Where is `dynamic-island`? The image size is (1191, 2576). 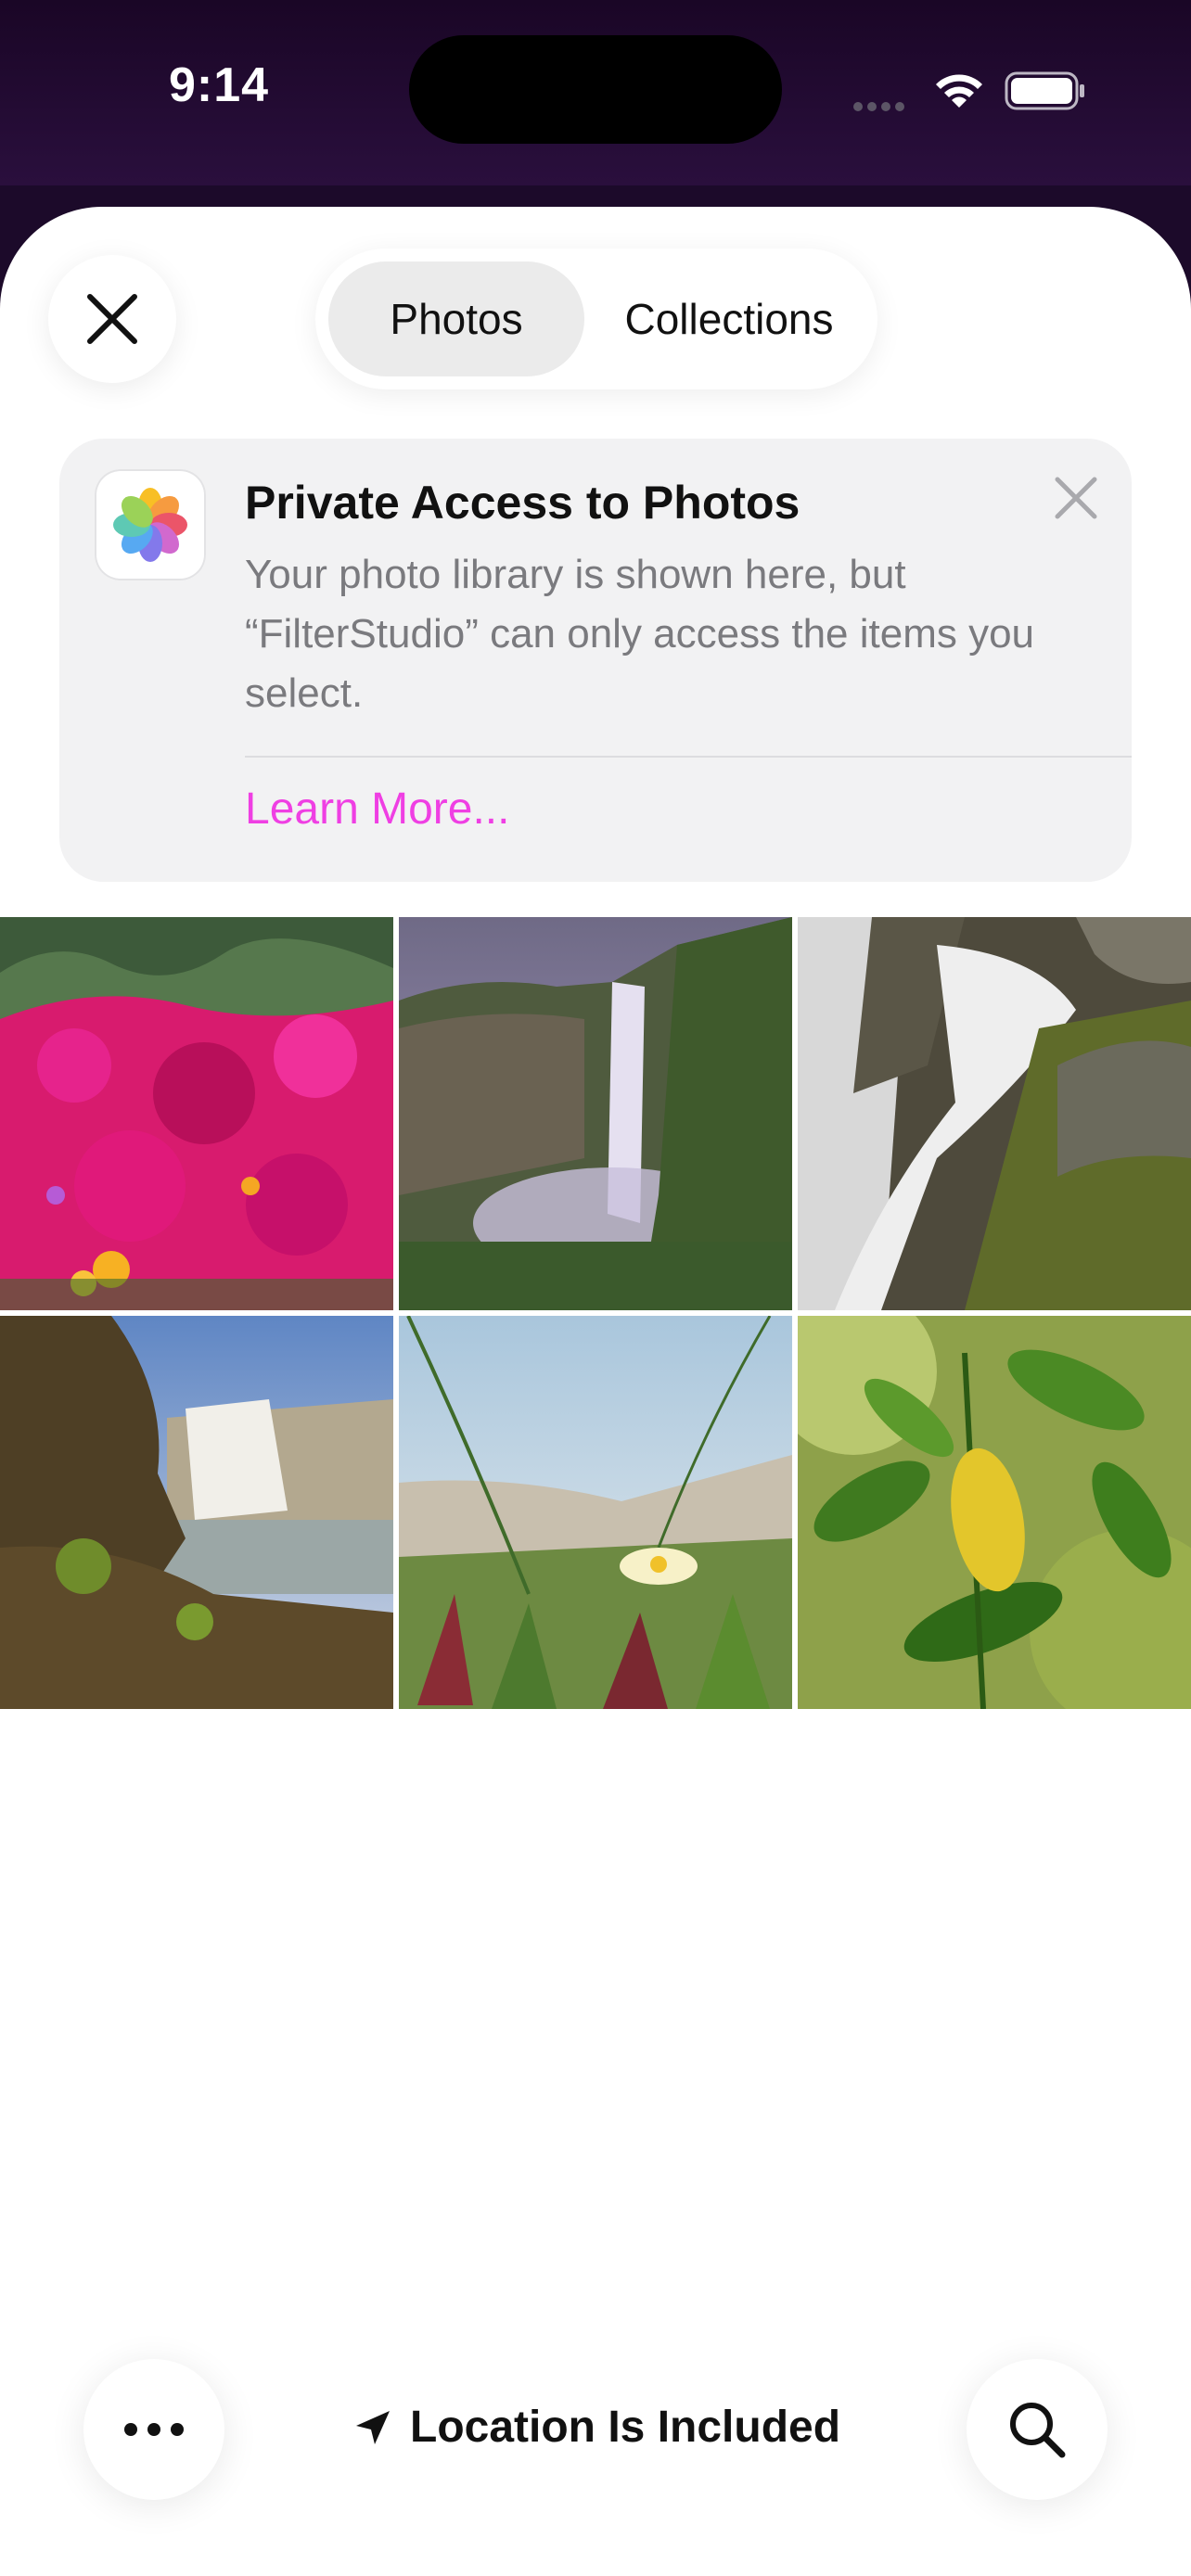
dynamic-island is located at coordinates (595, 89).